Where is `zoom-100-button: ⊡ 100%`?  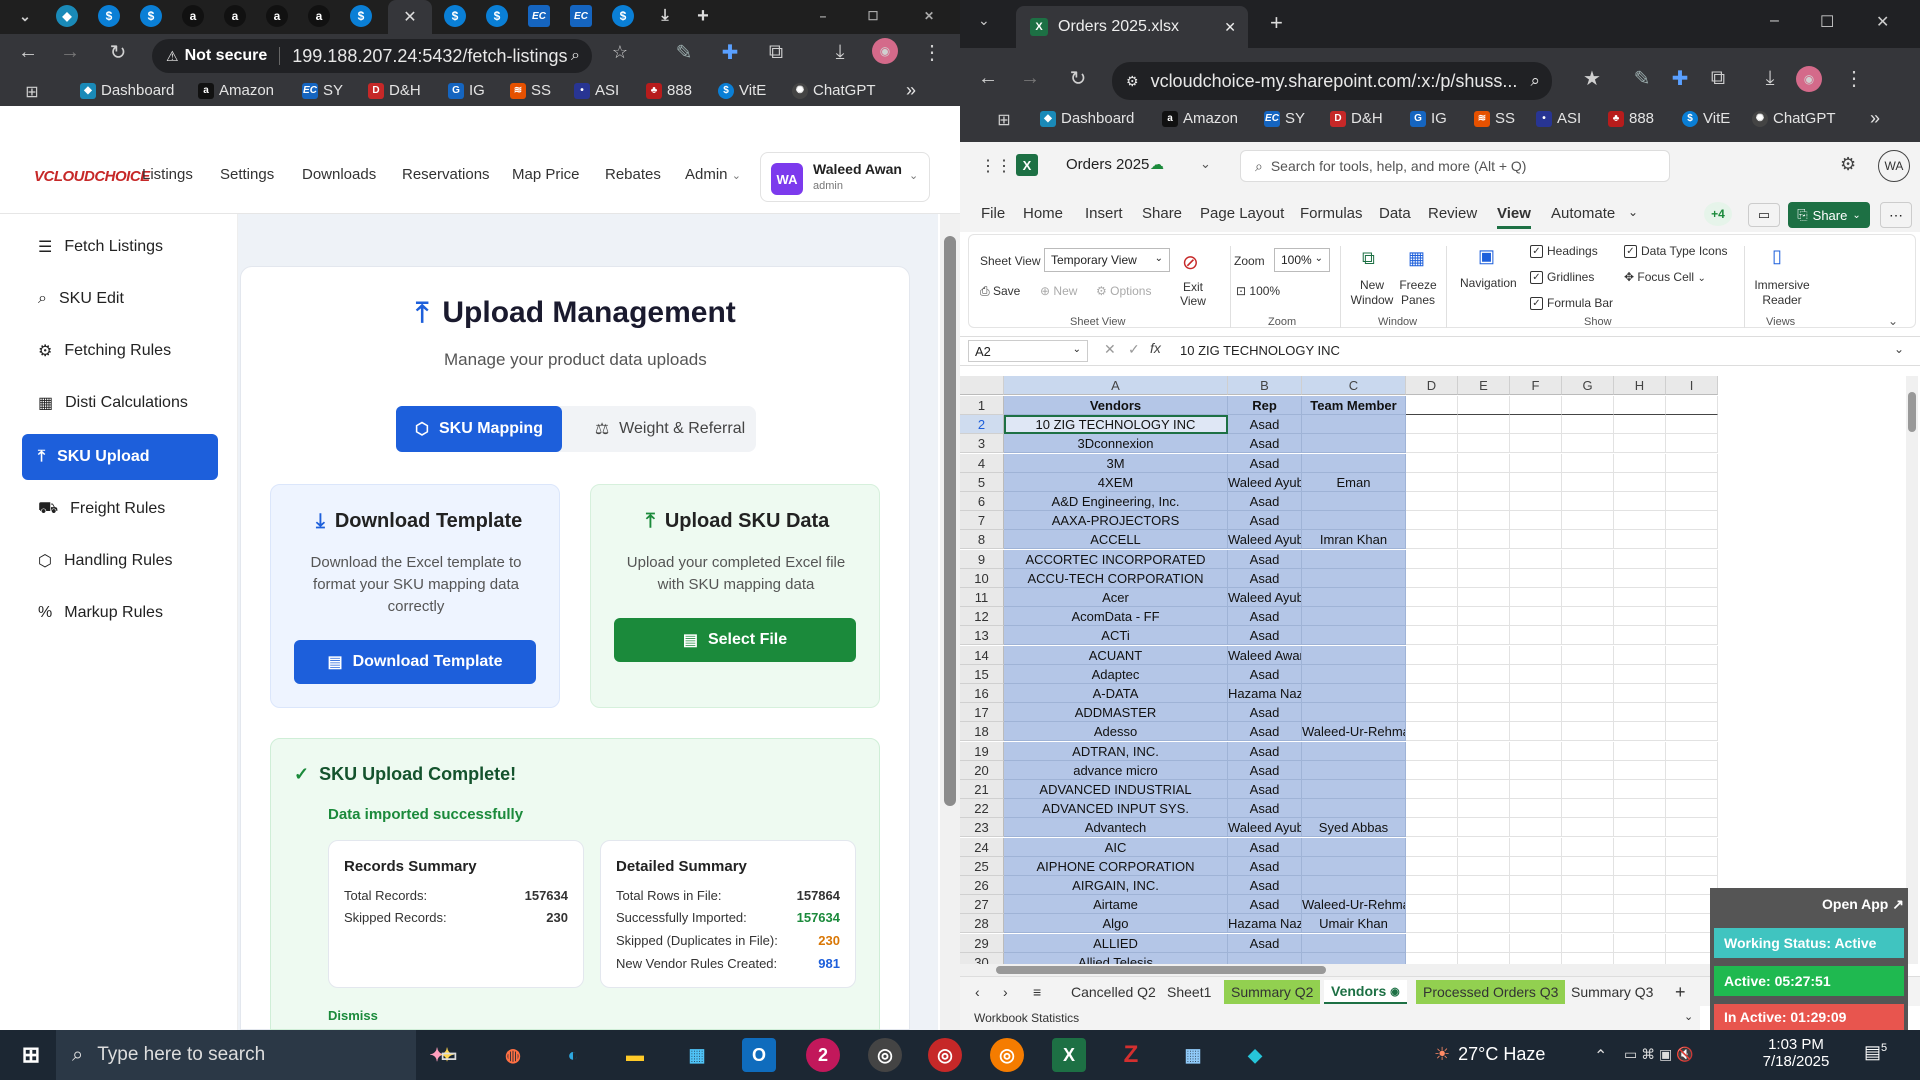 zoom-100-button: ⊡ 100% is located at coordinates (1258, 291).